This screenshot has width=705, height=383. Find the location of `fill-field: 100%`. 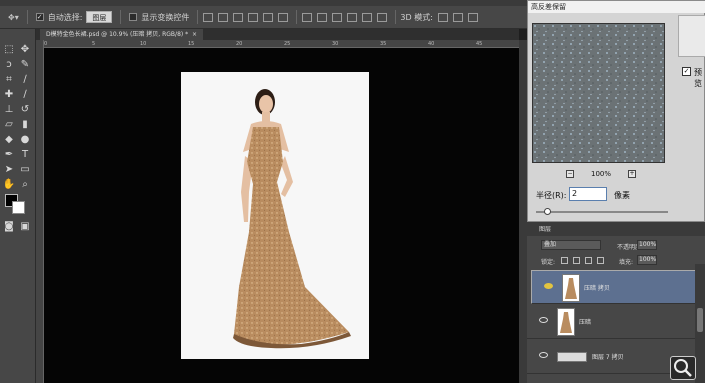

fill-field: 100% is located at coordinates (647, 260).